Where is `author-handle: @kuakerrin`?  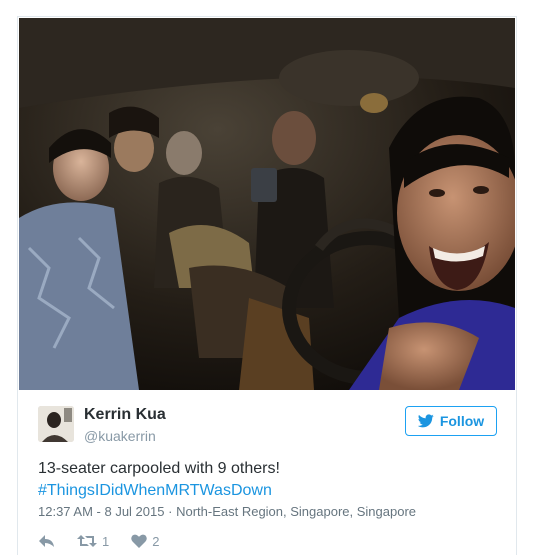 author-handle: @kuakerrin is located at coordinates (120, 436).